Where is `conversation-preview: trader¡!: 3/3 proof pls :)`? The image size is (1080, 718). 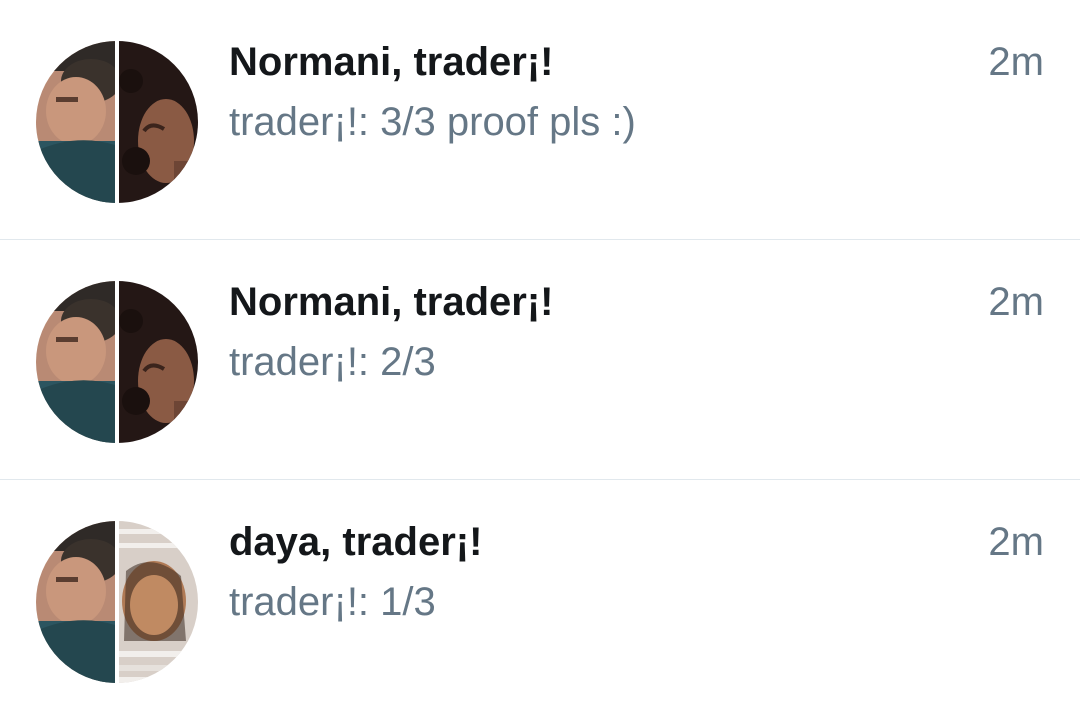 conversation-preview: trader¡!: 3/3 proof pls :) is located at coordinates (432, 122).